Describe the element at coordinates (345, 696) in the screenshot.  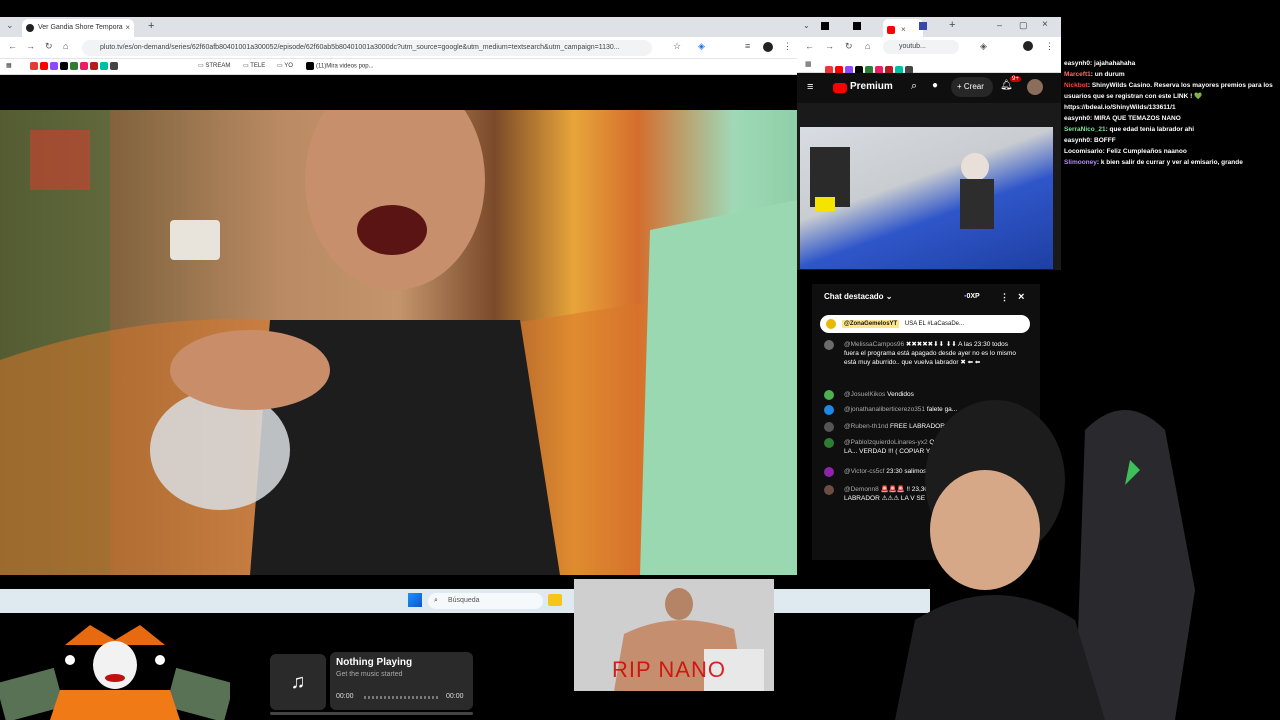
I see `time-start: 00:00` at that location.